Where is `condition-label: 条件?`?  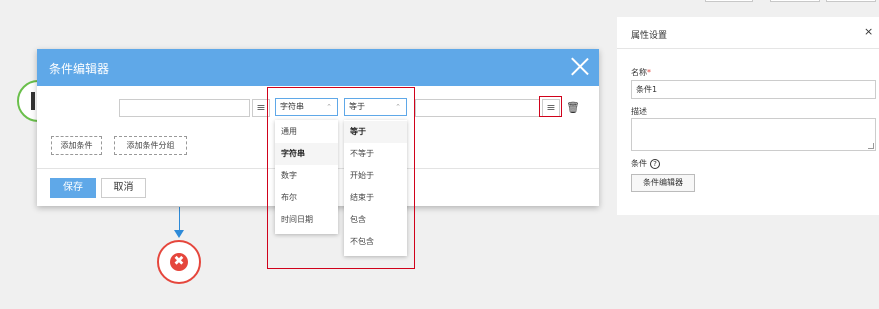 condition-label: 条件? is located at coordinates (645, 163).